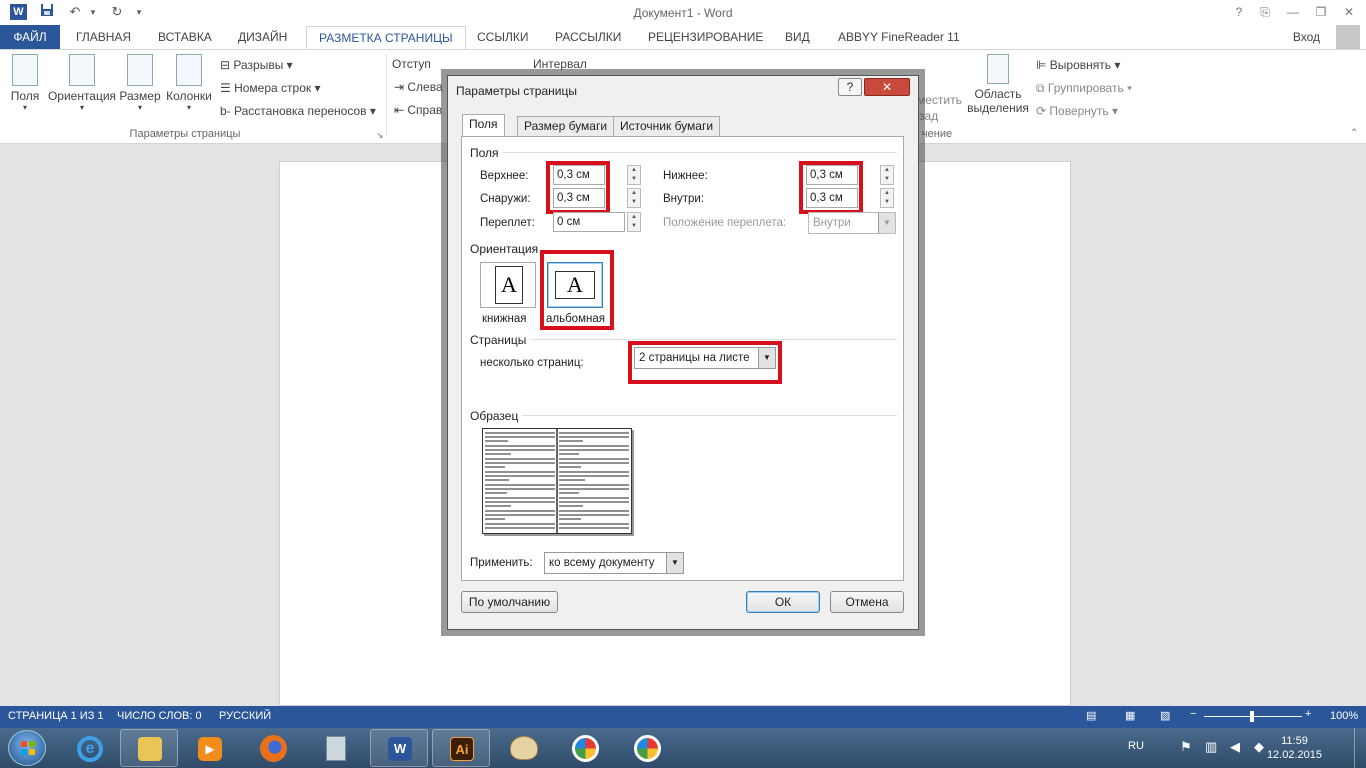 Image resolution: width=1366 pixels, height=768 pixels. Describe the element at coordinates (588, 39) in the screenshot. I see `tab-mailings: РАССЫЛКИ` at that location.